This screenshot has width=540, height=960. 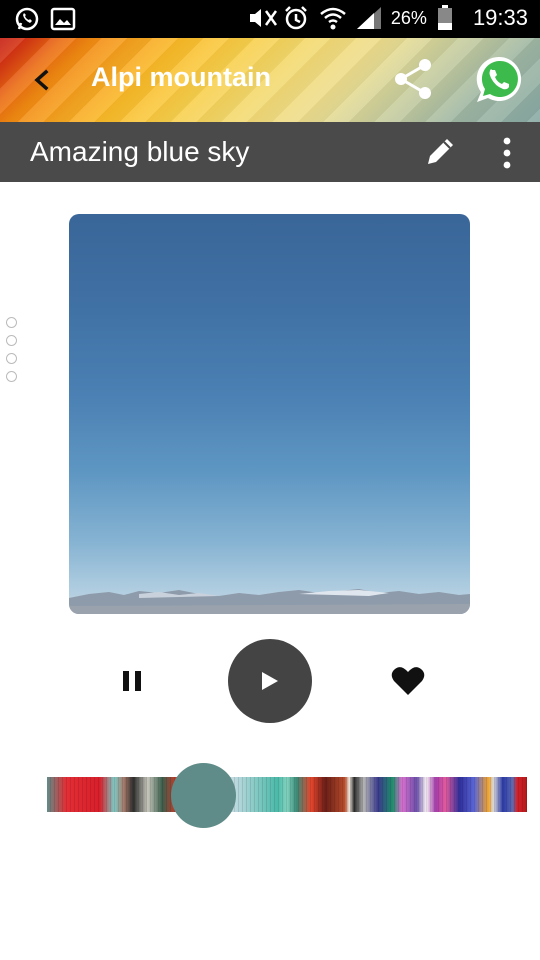 I want to click on sub-header: Amazing blue sky, so click(x=270, y=152).